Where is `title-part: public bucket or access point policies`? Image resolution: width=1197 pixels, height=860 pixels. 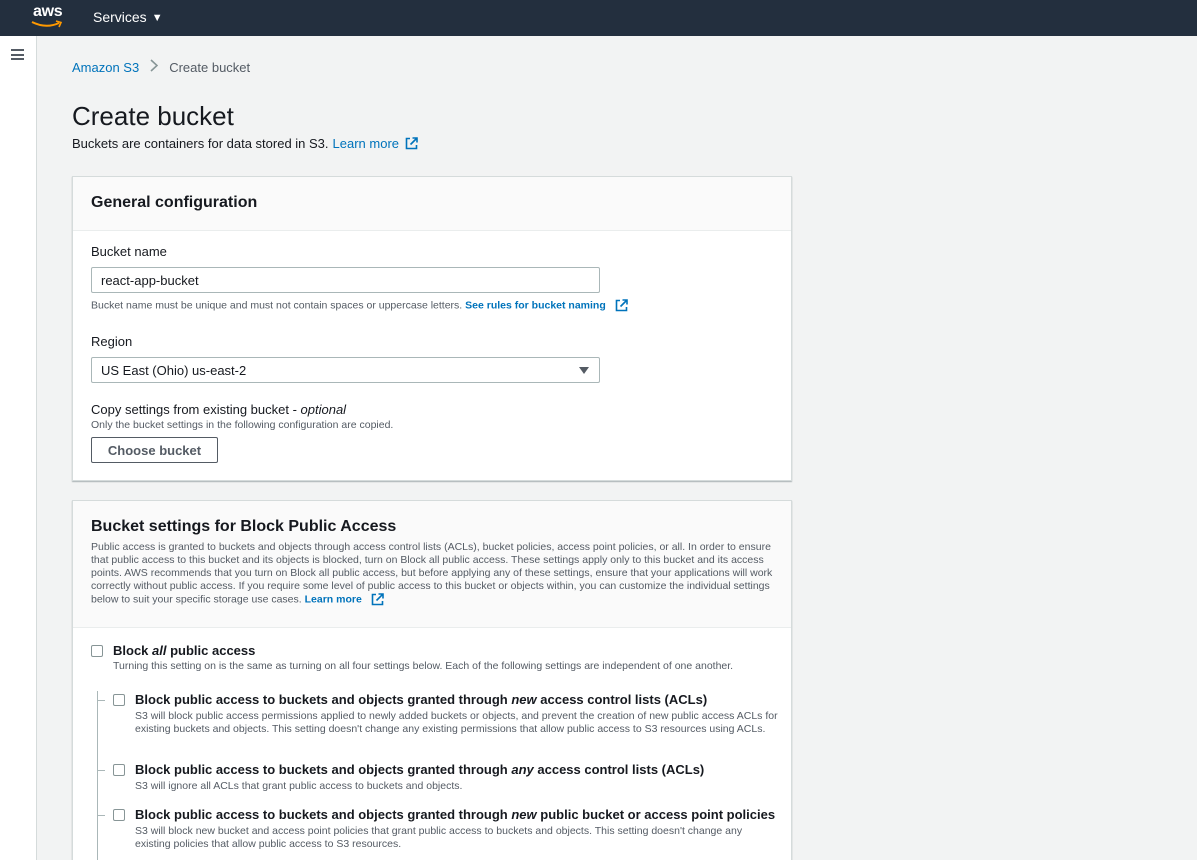
title-part: public bucket or access point policies is located at coordinates (656, 814).